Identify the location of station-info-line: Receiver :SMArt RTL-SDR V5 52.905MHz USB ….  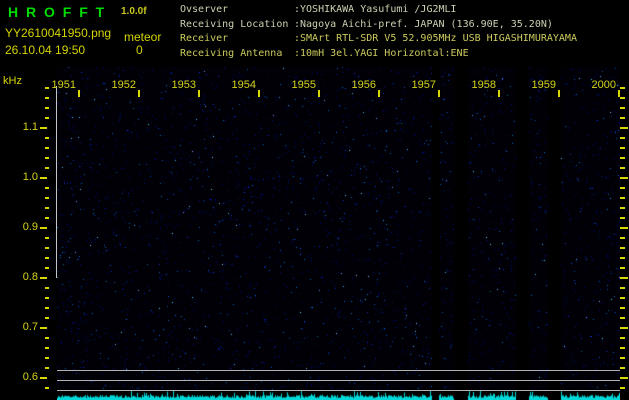
(378, 39).